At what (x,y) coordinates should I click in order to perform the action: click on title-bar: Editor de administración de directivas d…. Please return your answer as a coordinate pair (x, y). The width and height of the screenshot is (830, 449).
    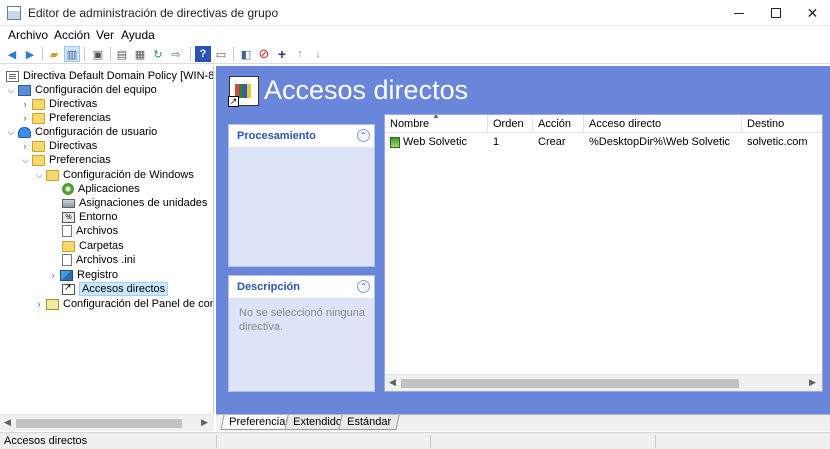
    Looking at the image, I should click on (415, 13).